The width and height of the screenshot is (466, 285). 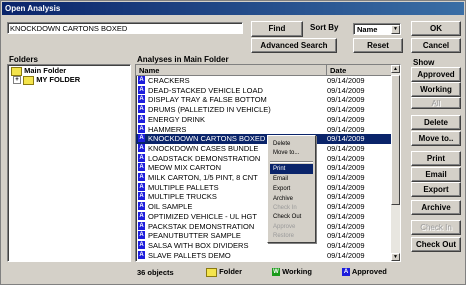 What do you see at coordinates (263, 197) in the screenshot?
I see `table-row: A MULTIPLE TRUCKS 09/14/2009` at bounding box center [263, 197].